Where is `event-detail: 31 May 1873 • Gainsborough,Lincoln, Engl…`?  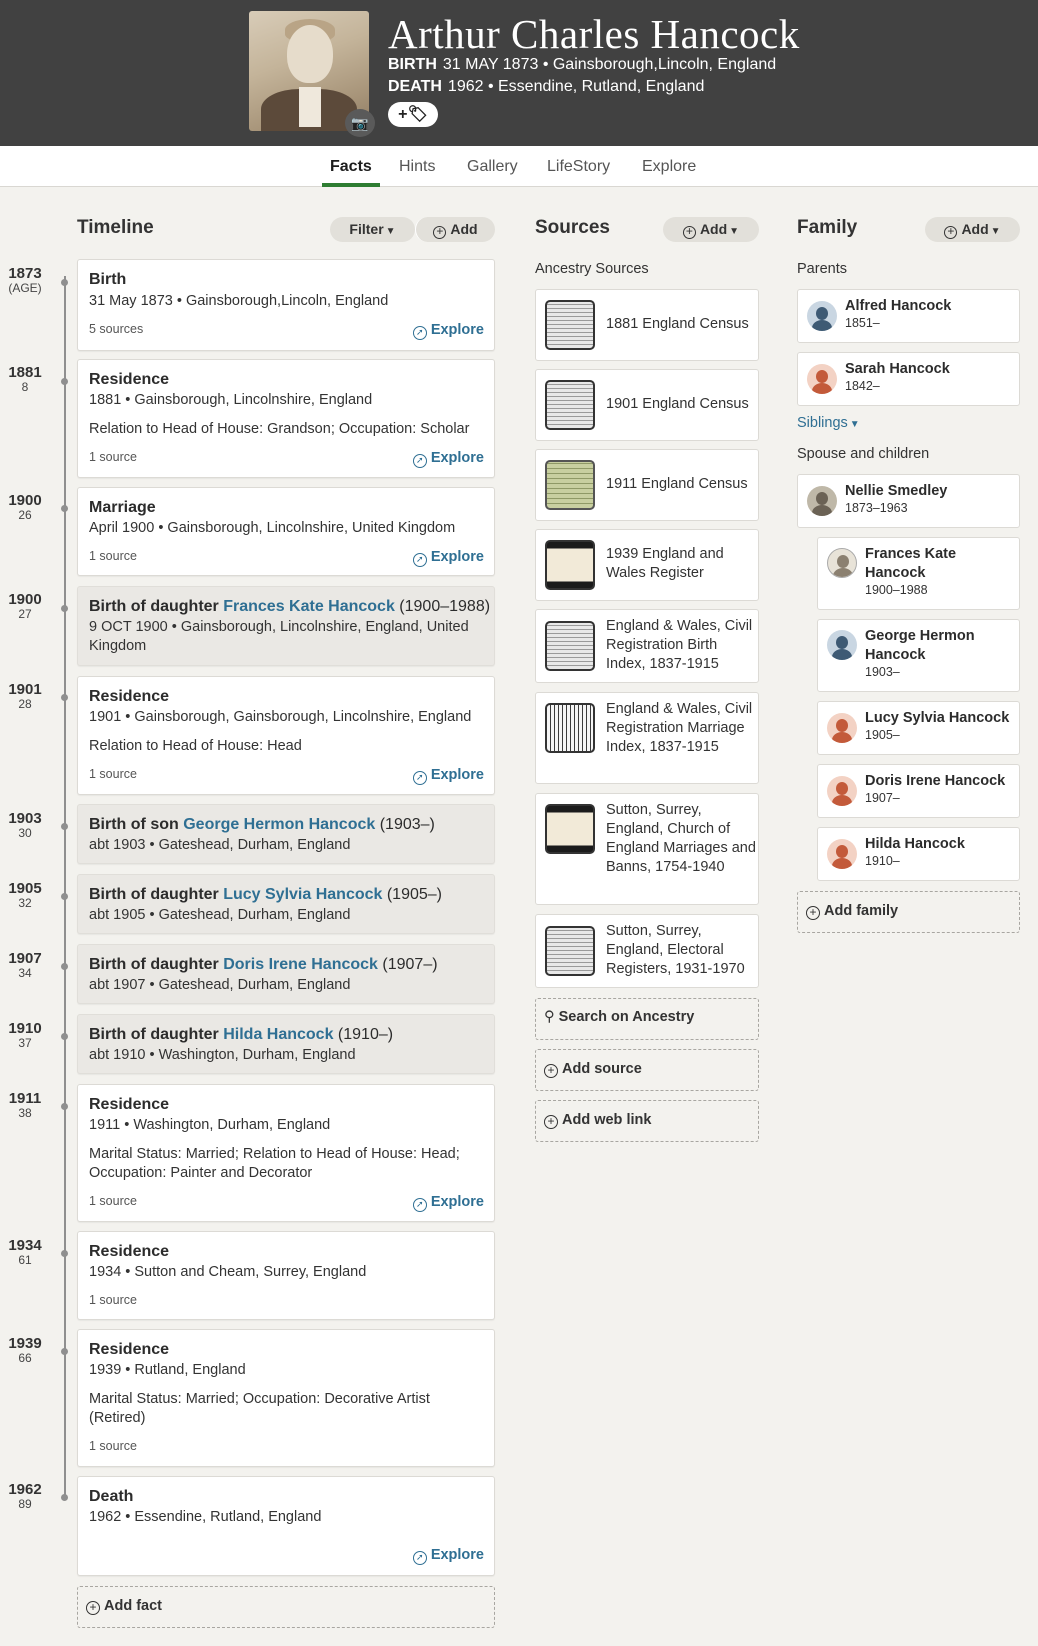
event-detail: 31 May 1873 • Gainsborough,Lincoln, Engl… is located at coordinates (239, 301).